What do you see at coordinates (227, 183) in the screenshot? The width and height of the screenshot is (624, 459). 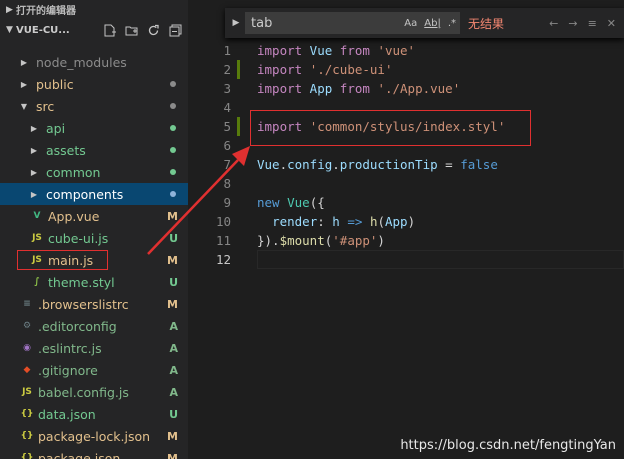 I see `line-number: 8` at bounding box center [227, 183].